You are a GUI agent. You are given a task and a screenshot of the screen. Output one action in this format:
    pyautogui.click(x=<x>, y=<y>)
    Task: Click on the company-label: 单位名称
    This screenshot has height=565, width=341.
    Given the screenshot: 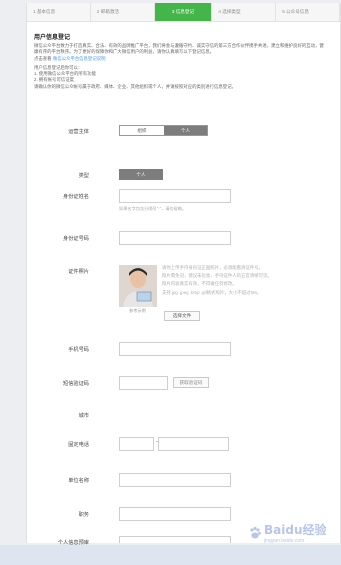 What is the action you would take?
    pyautogui.click(x=78, y=481)
    